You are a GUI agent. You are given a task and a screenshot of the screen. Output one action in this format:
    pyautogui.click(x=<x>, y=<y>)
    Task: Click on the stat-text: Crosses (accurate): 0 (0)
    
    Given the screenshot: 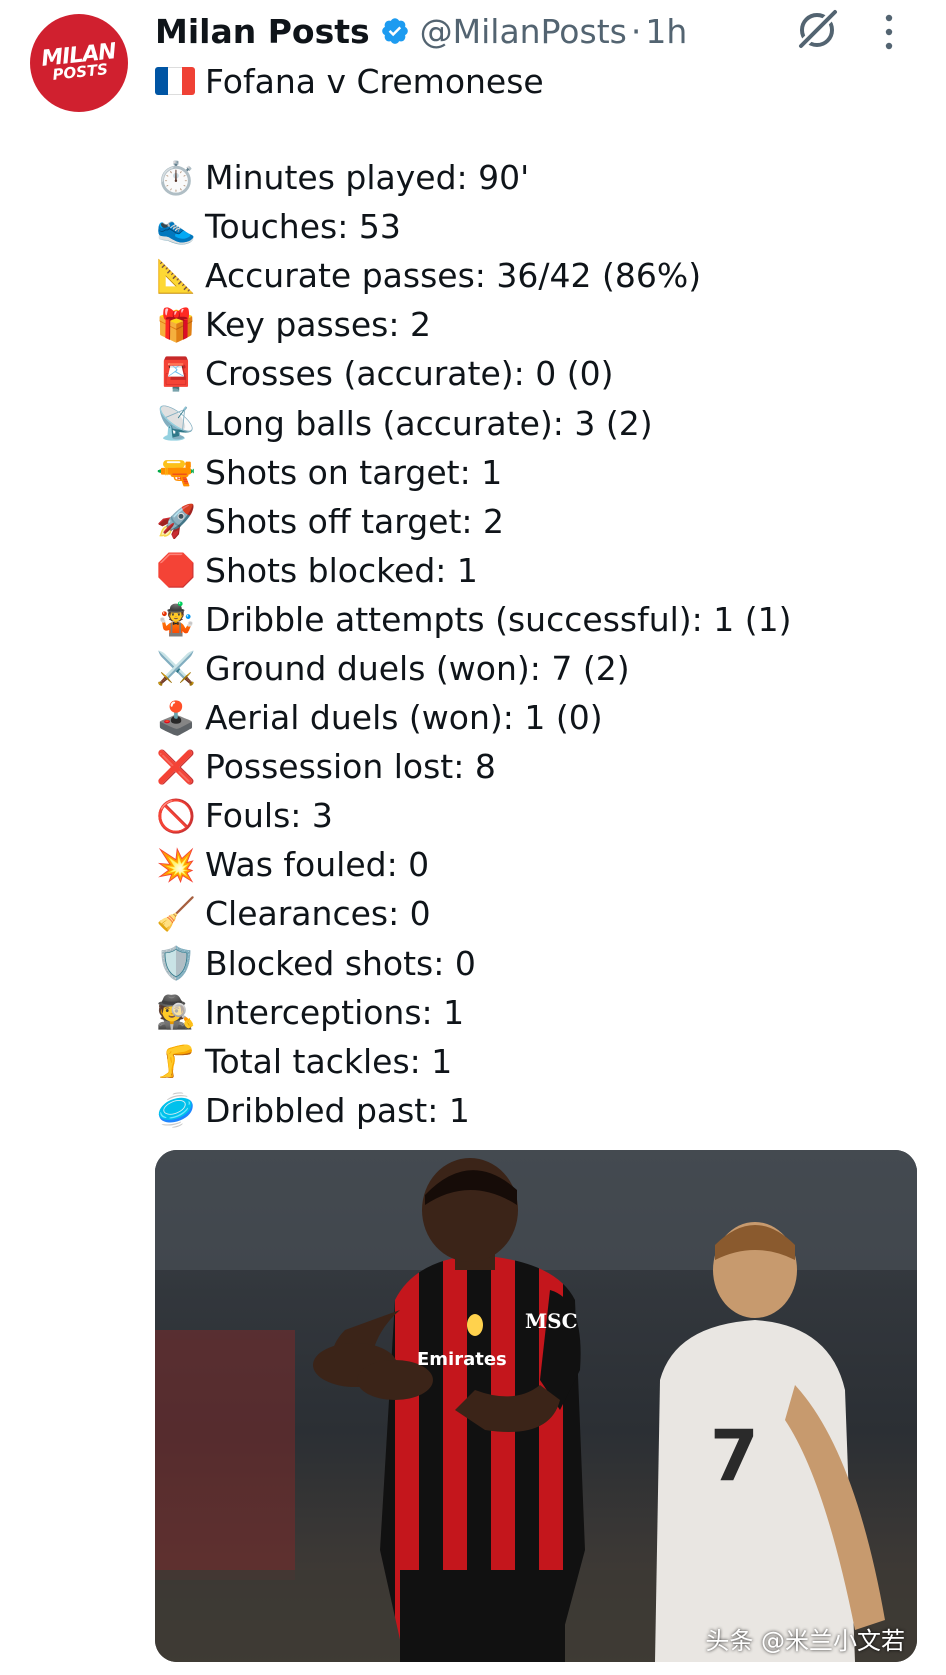 What is the action you would take?
    pyautogui.click(x=409, y=374)
    